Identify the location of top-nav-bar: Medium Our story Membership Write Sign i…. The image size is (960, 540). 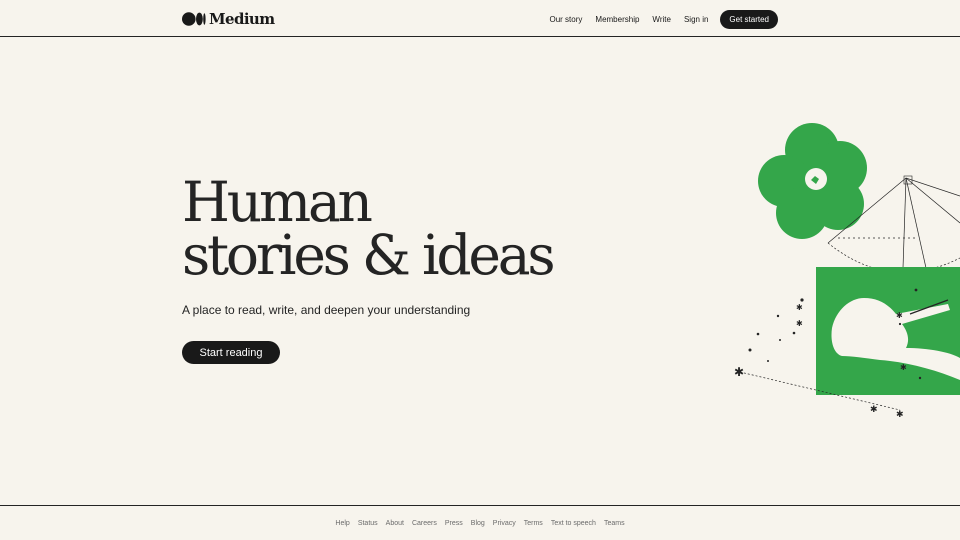
(480, 18).